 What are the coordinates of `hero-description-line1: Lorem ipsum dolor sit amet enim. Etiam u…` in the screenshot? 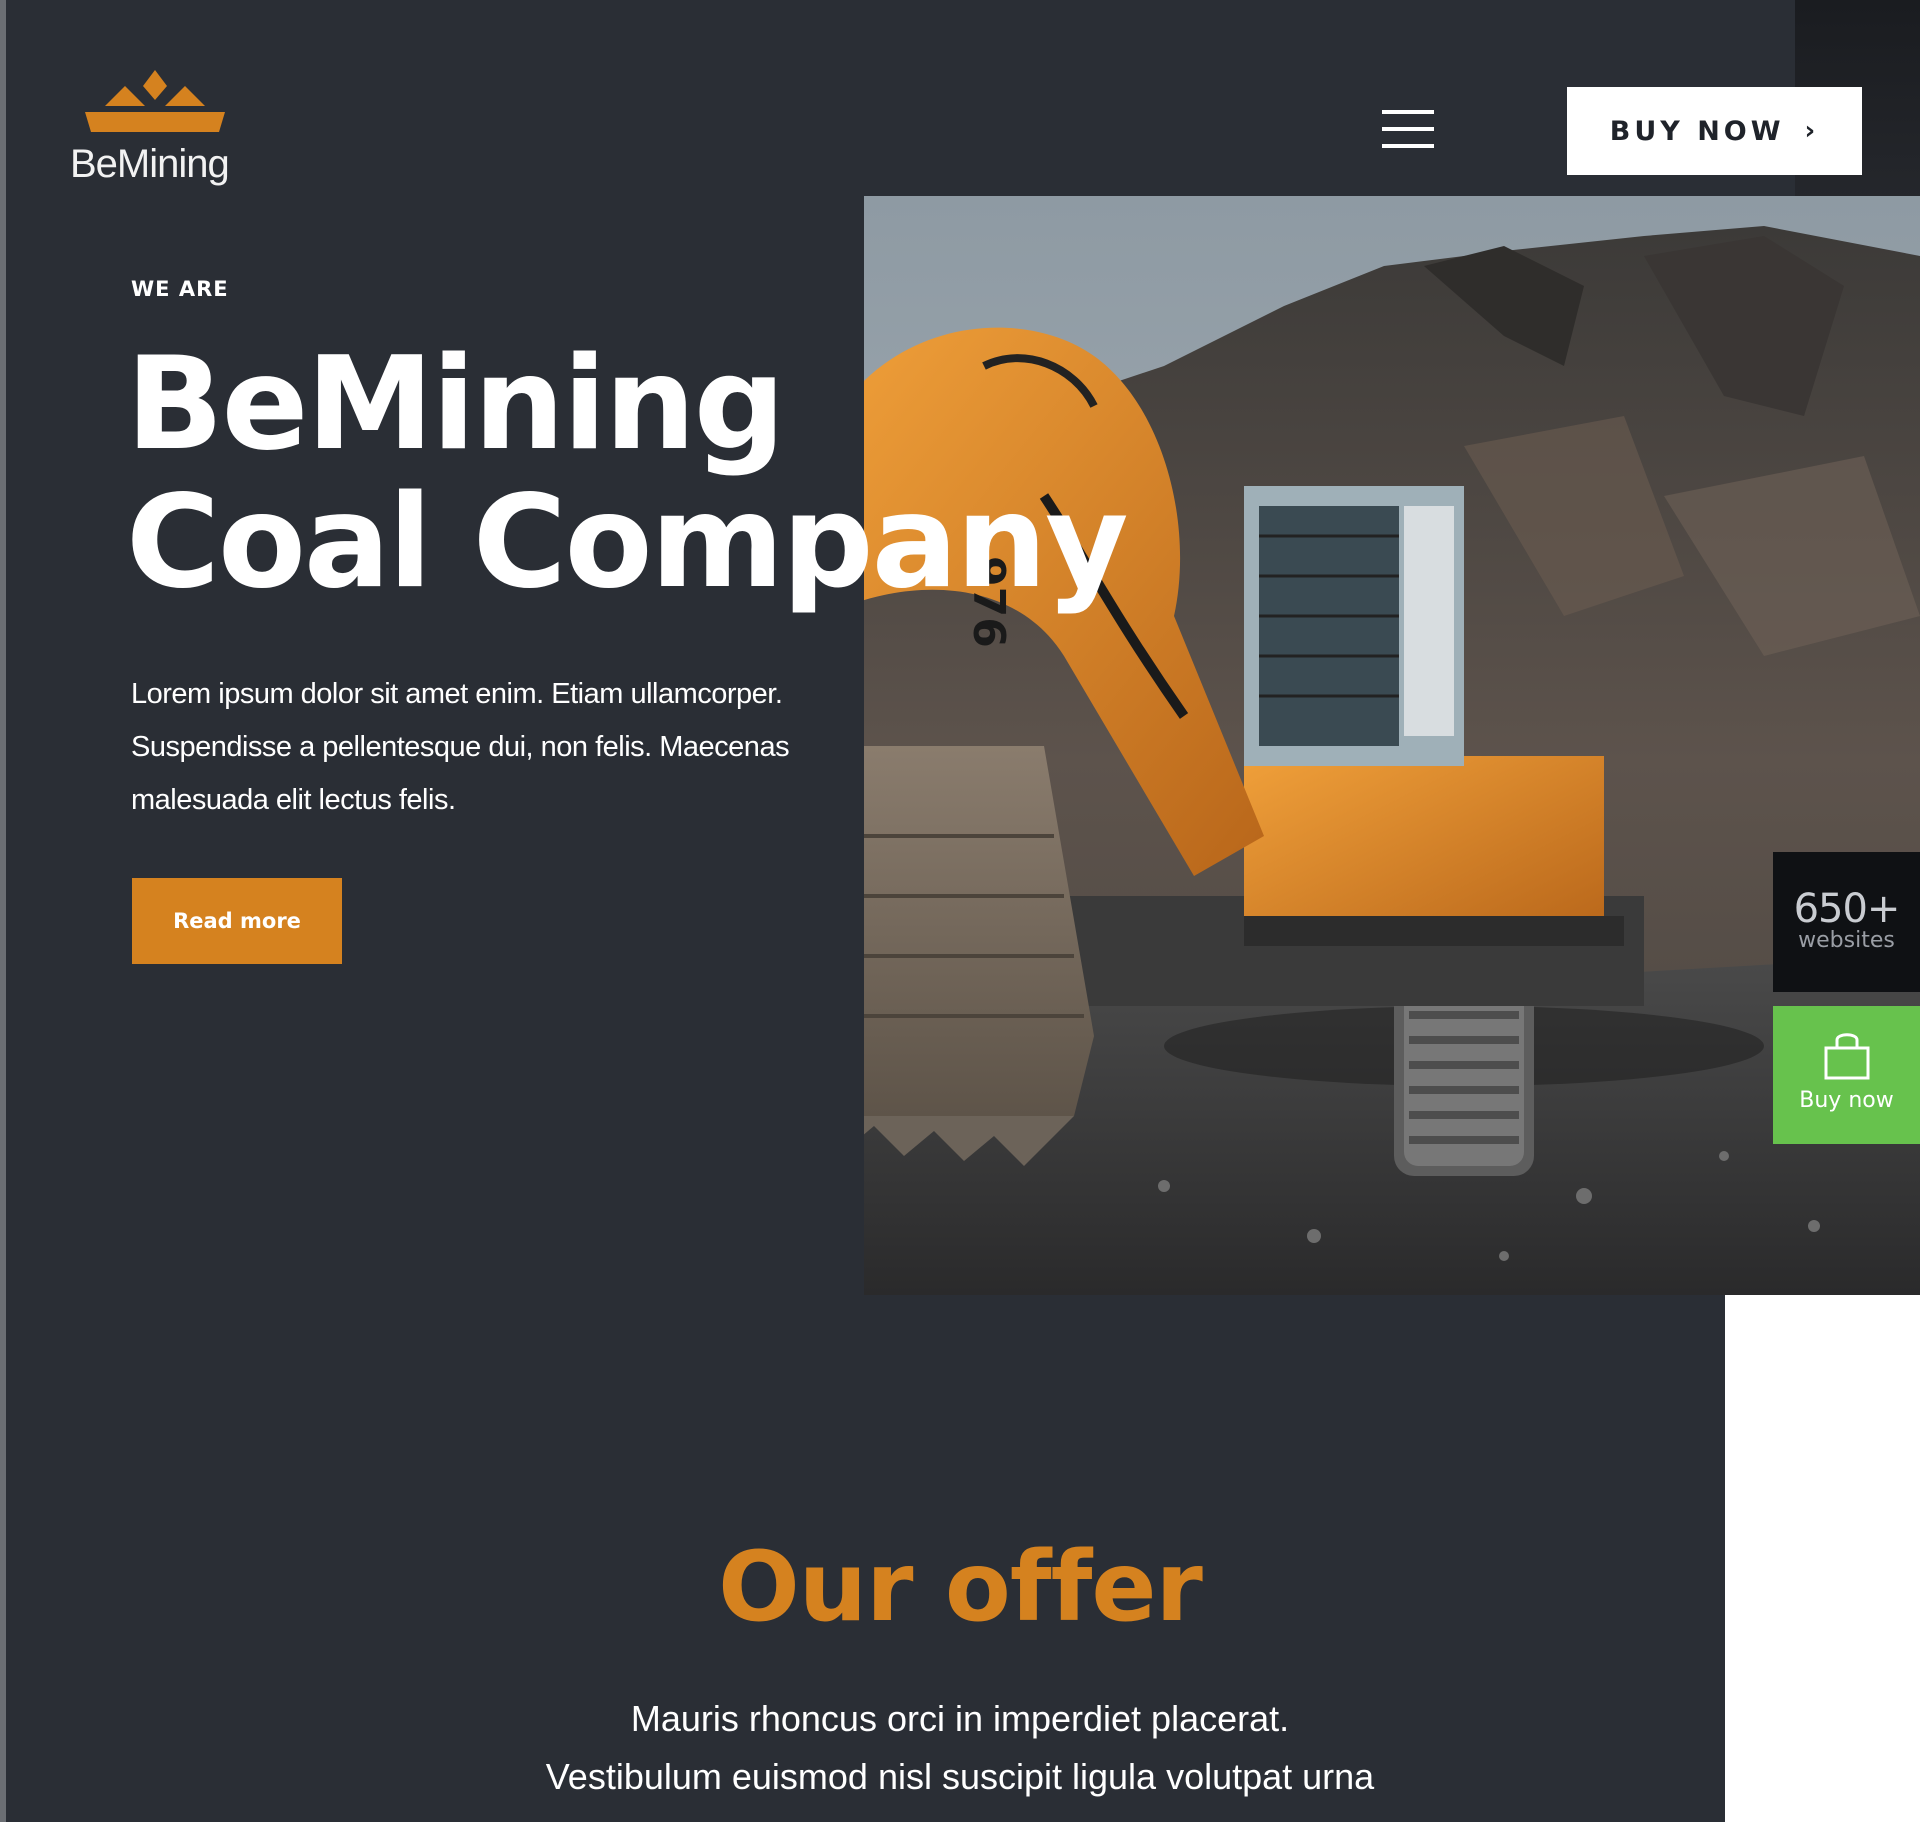 It's located at (457, 694).